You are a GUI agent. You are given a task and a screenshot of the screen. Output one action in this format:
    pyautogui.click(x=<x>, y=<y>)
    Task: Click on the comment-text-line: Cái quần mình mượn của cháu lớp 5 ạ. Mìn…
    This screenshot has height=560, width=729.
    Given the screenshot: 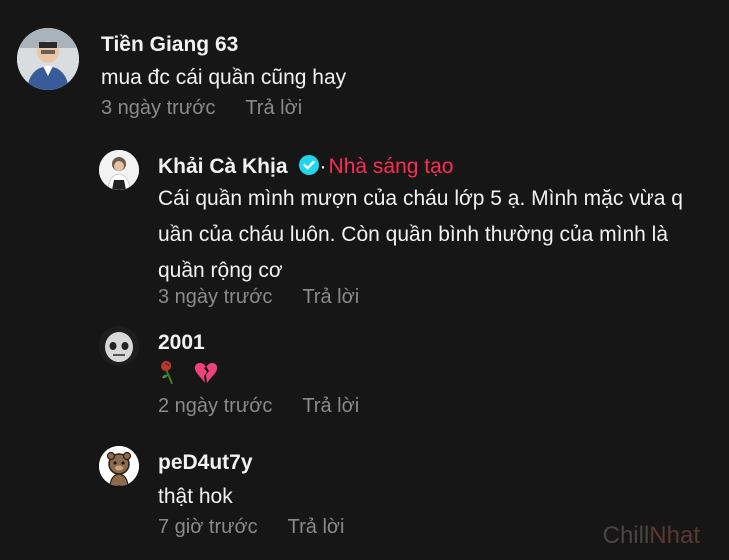 What is the action you would take?
    pyautogui.click(x=420, y=198)
    